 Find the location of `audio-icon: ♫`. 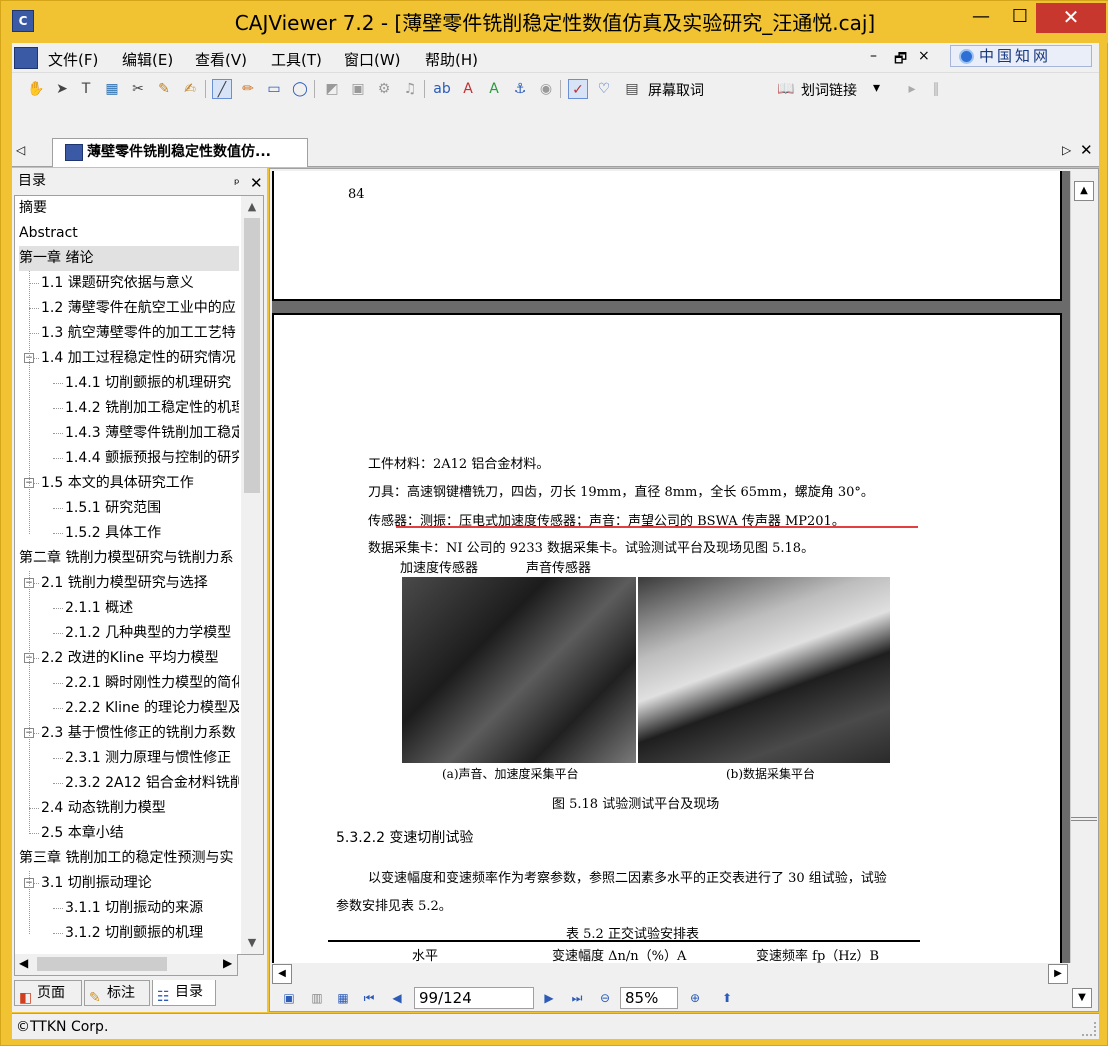

audio-icon: ♫ is located at coordinates (410, 89).